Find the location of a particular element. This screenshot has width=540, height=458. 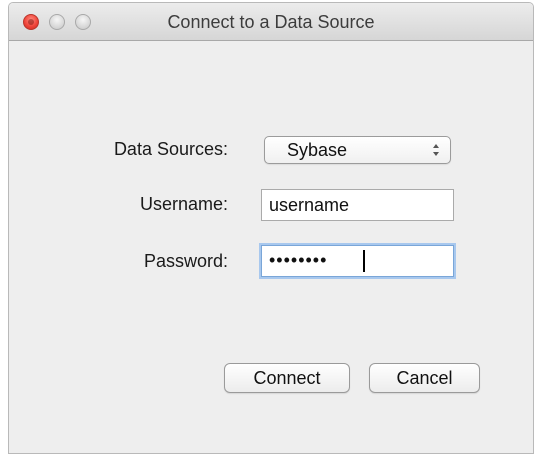

connect-button: Connect is located at coordinates (287, 378).